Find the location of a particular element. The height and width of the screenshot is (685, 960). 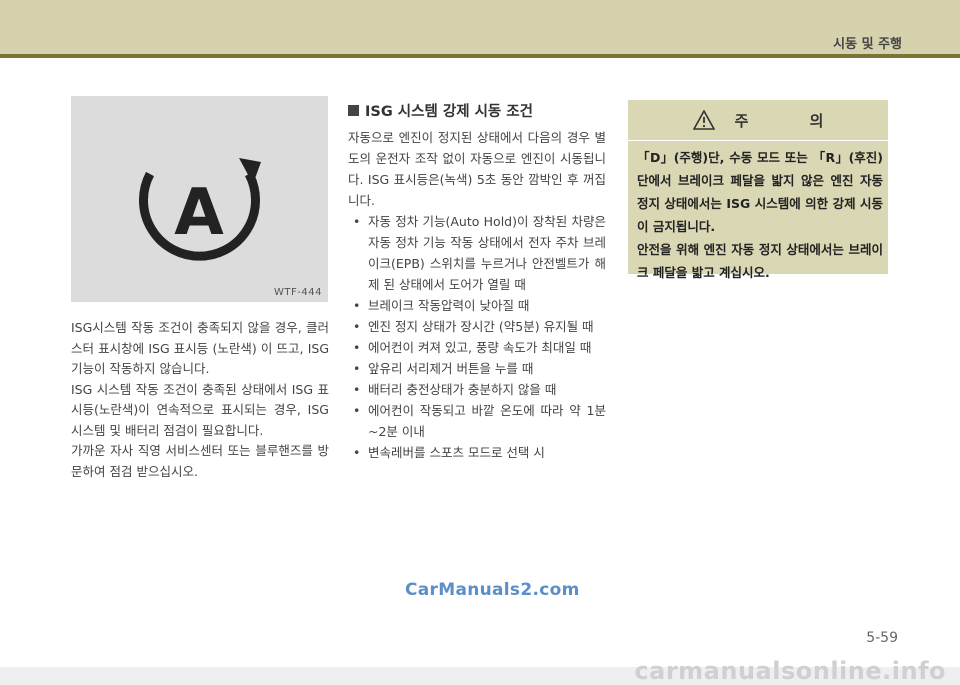

caution-divider is located at coordinates (758, 140).